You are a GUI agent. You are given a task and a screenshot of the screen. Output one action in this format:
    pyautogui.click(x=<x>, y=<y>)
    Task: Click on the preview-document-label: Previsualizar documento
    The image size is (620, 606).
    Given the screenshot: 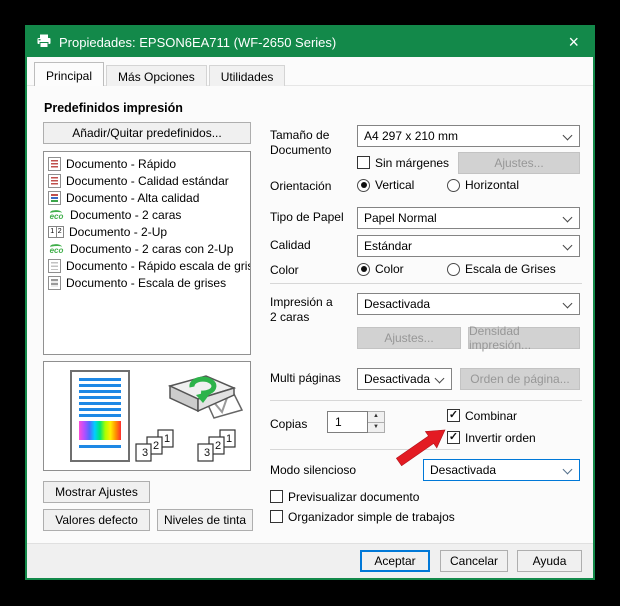 What is the action you would take?
    pyautogui.click(x=354, y=496)
    